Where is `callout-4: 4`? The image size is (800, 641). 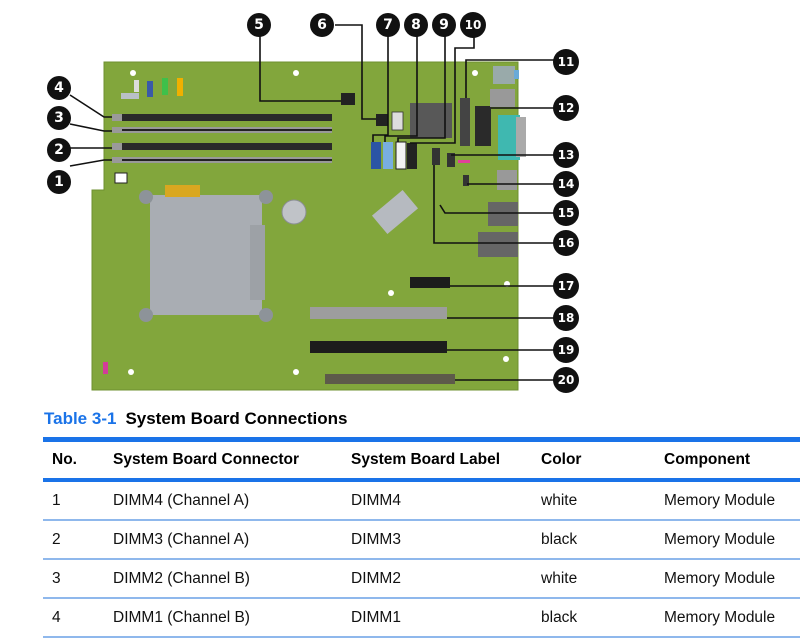 callout-4: 4 is located at coordinates (59, 88).